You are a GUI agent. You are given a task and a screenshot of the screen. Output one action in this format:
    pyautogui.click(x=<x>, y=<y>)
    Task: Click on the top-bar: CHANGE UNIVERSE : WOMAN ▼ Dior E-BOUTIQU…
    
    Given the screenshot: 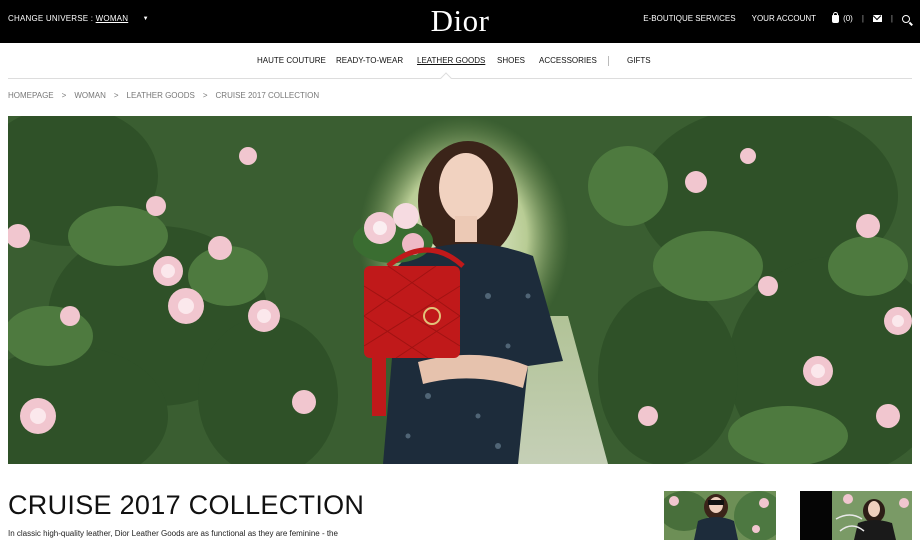 What is the action you would take?
    pyautogui.click(x=460, y=21)
    